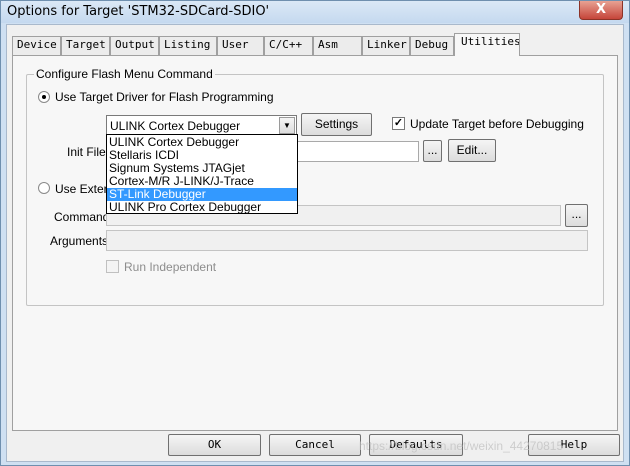 This screenshot has width=630, height=466. I want to click on groupbox-title: Configure Flash Menu Command, so click(124, 74).